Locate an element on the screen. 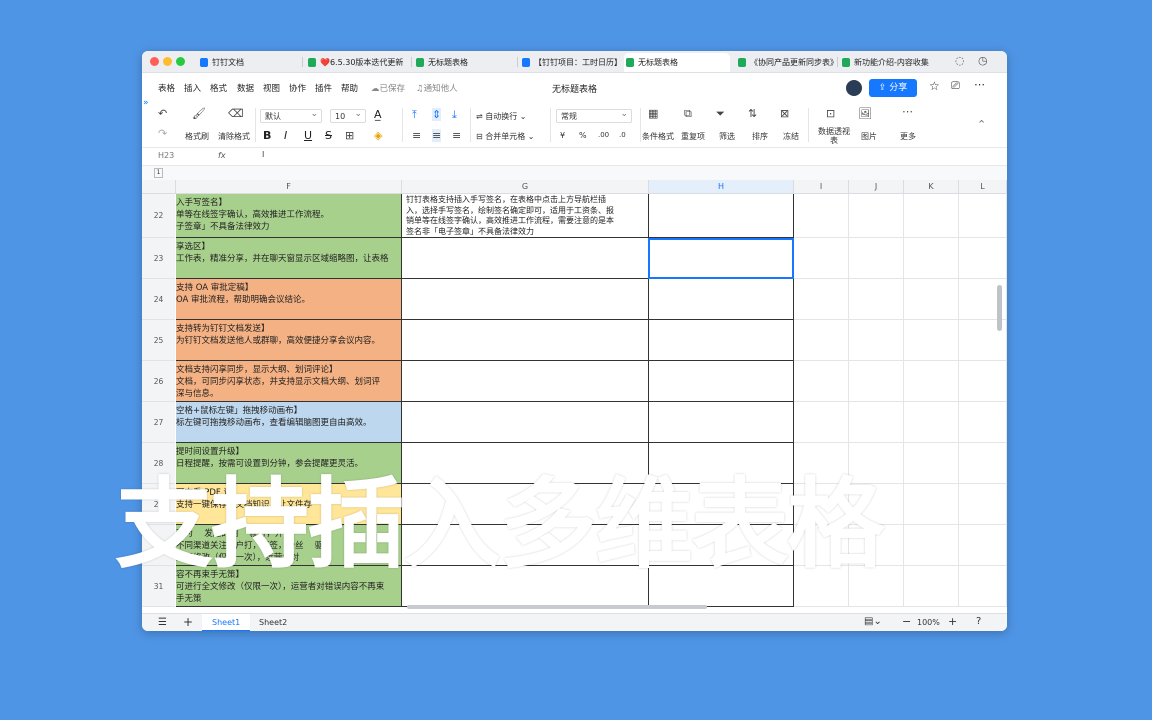 Image resolution: width=1152 pixels, height=720 pixels. align-center-icon: ≡ is located at coordinates (437, 135).